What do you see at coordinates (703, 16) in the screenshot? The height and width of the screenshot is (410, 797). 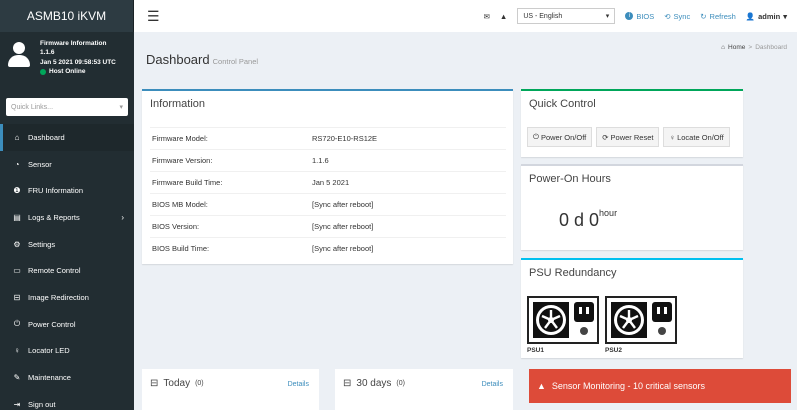 I see `refresh-icon: ↻` at bounding box center [703, 16].